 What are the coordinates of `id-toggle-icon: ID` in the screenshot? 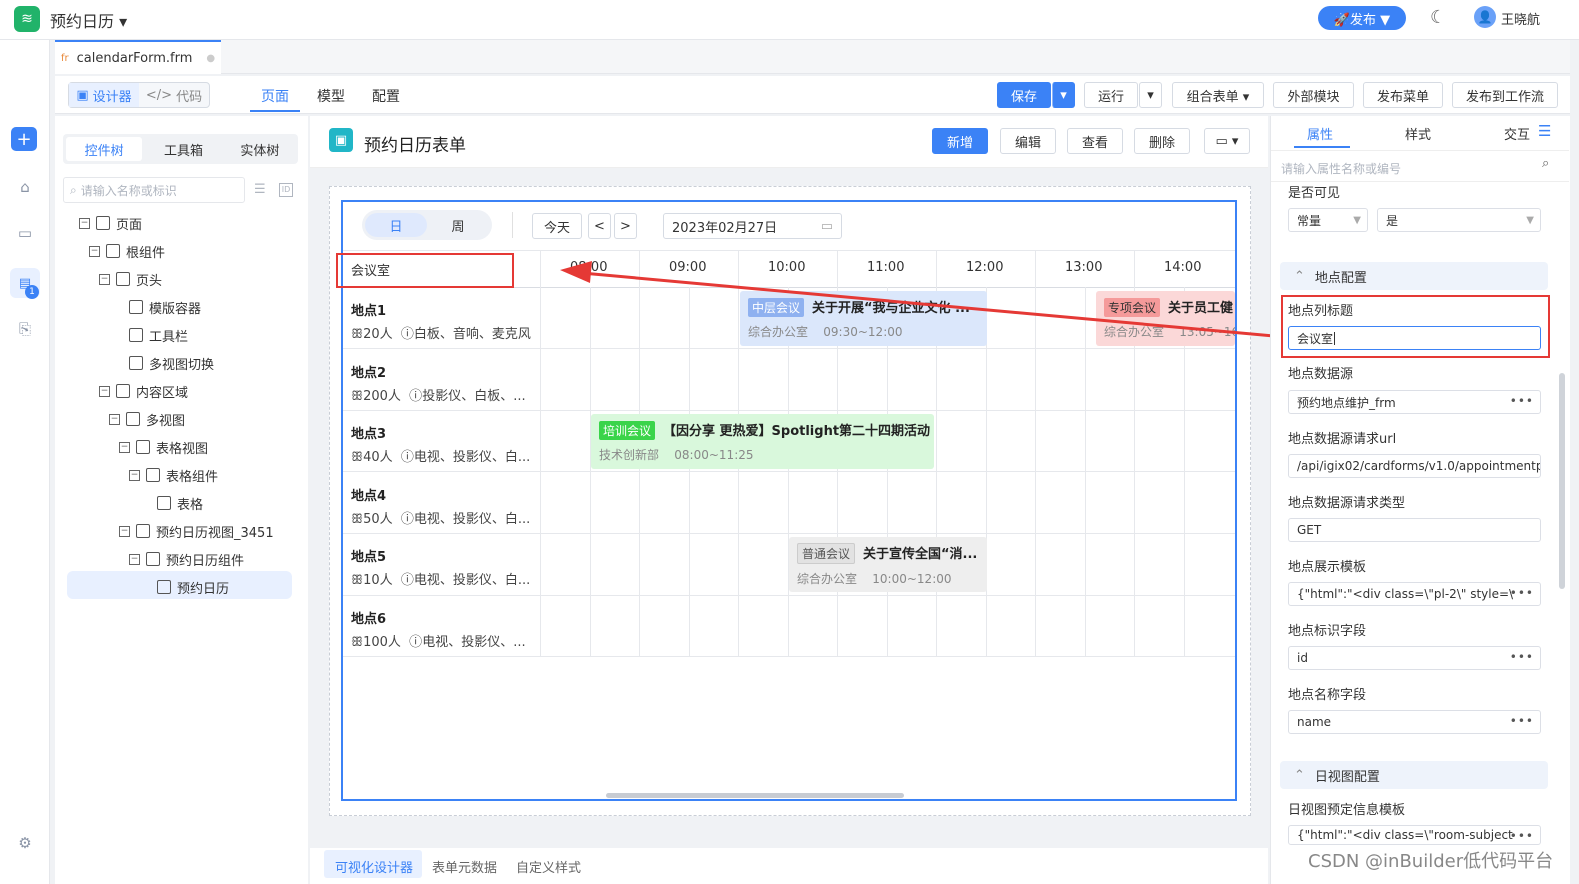 It's located at (286, 190).